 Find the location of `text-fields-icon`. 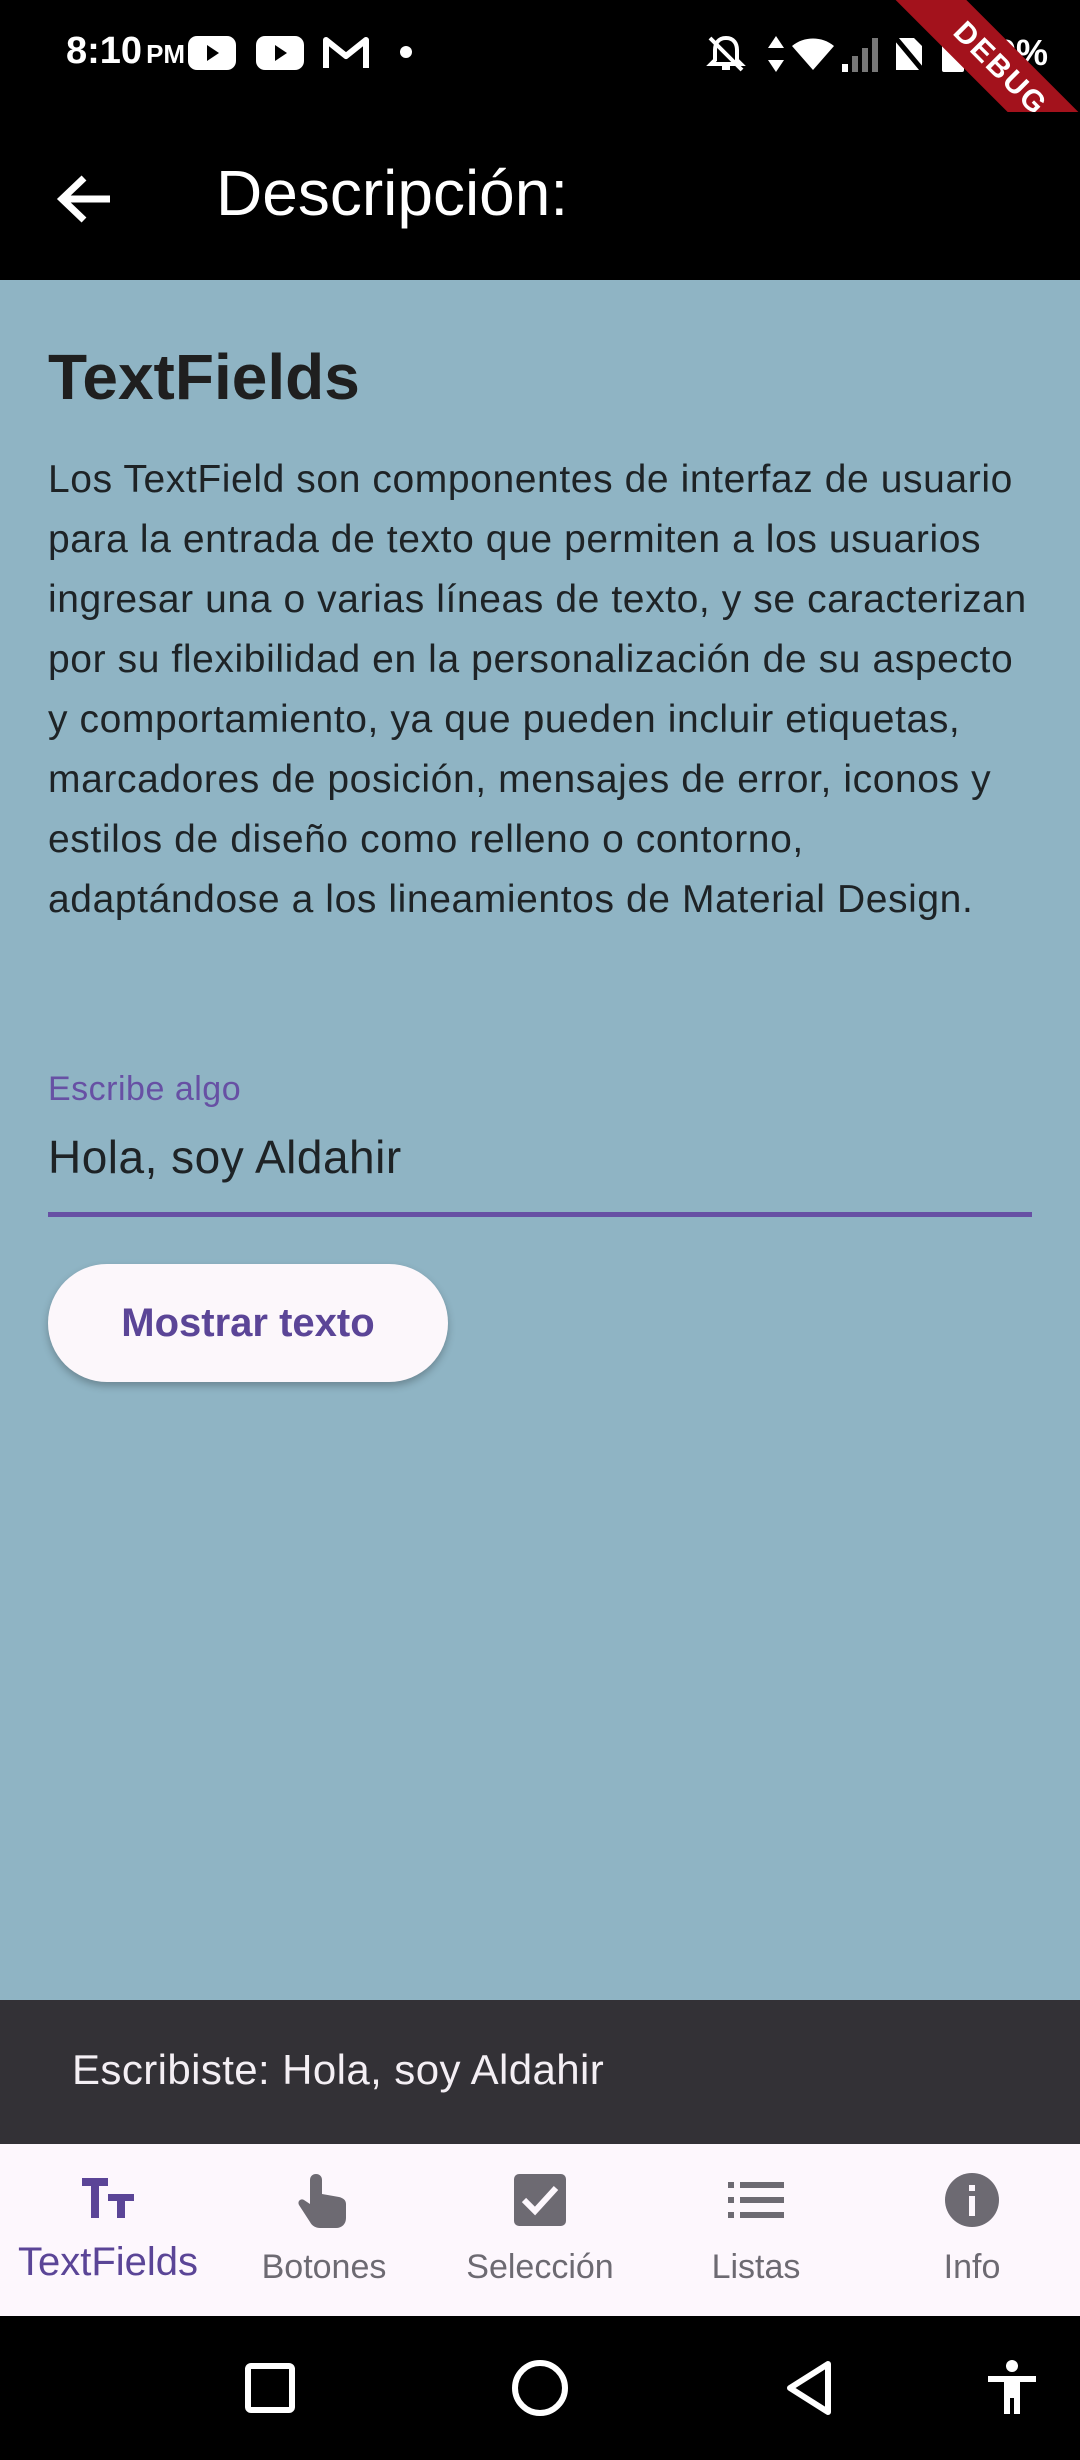

text-fields-icon is located at coordinates (108, 2198).